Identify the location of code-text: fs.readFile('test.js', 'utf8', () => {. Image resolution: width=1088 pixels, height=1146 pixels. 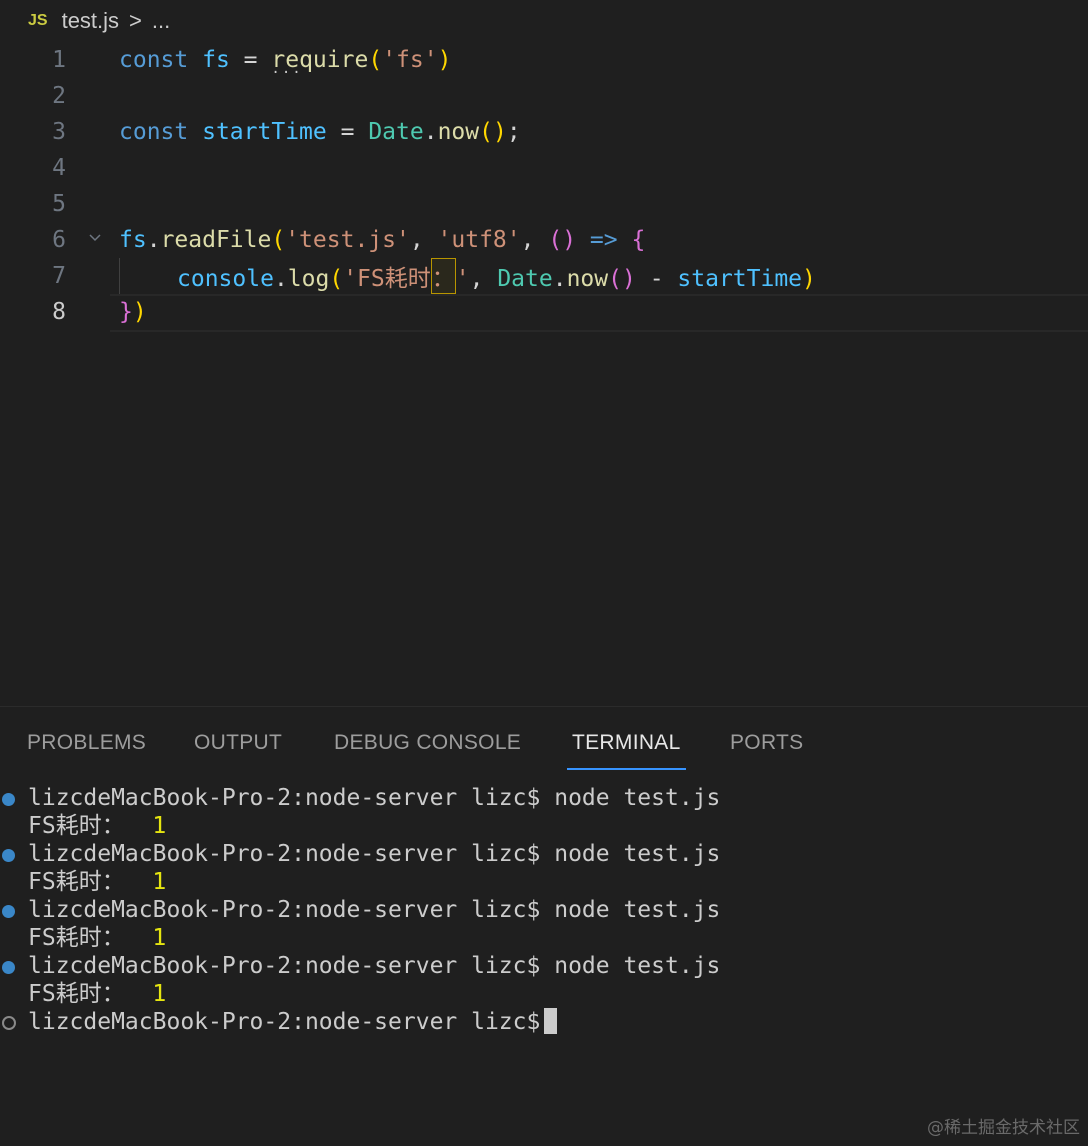
(382, 240).